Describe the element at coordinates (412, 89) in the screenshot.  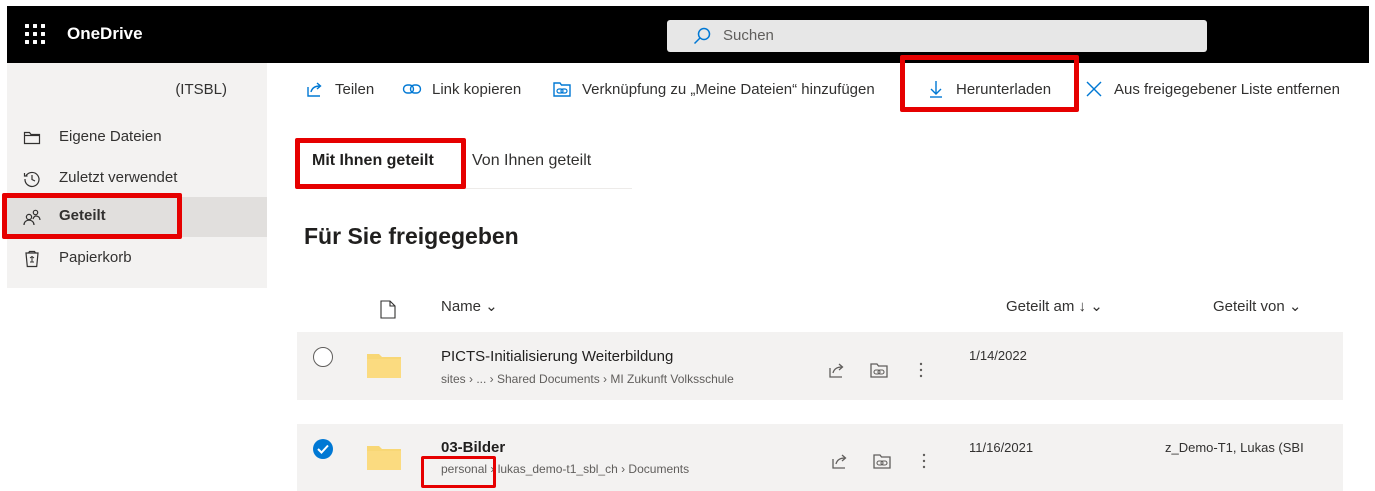
I see `link-icon` at that location.